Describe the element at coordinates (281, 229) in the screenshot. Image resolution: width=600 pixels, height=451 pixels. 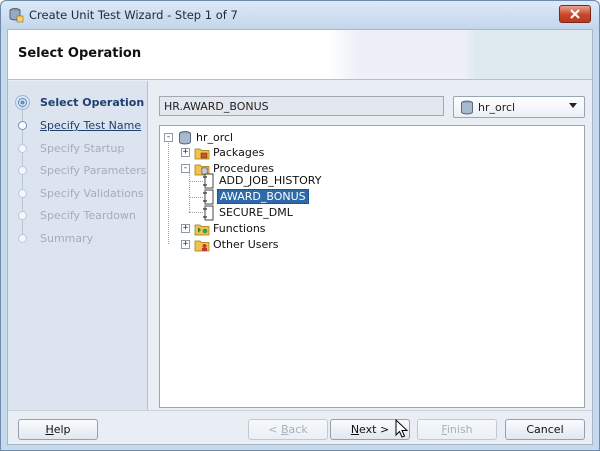
I see `tree-node-functions: + Functions` at that location.